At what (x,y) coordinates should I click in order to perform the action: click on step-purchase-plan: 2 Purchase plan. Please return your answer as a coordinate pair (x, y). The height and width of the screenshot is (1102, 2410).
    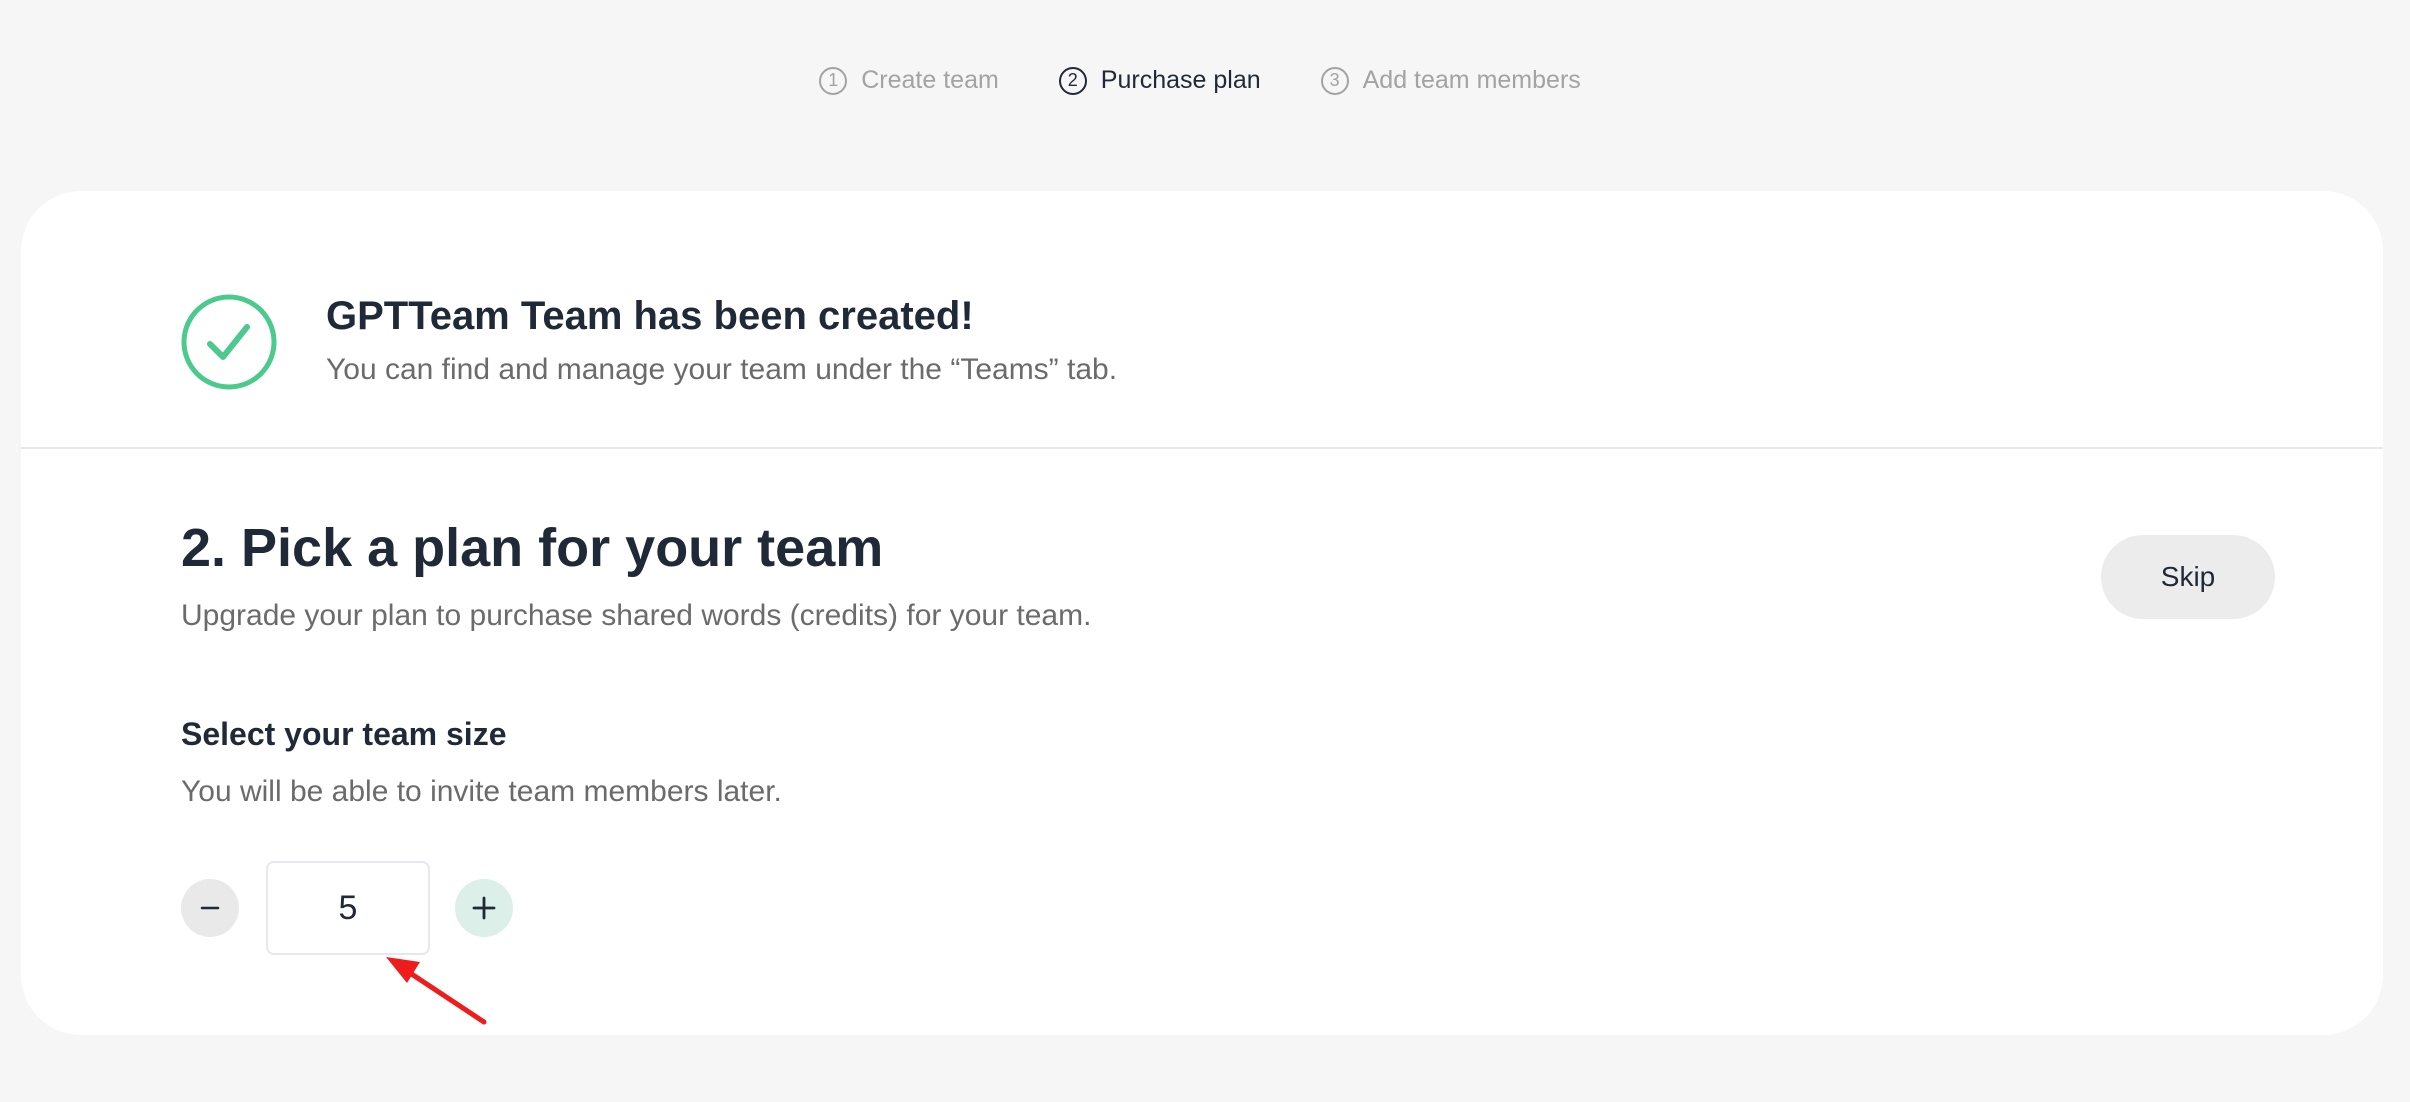
    Looking at the image, I should click on (1159, 80).